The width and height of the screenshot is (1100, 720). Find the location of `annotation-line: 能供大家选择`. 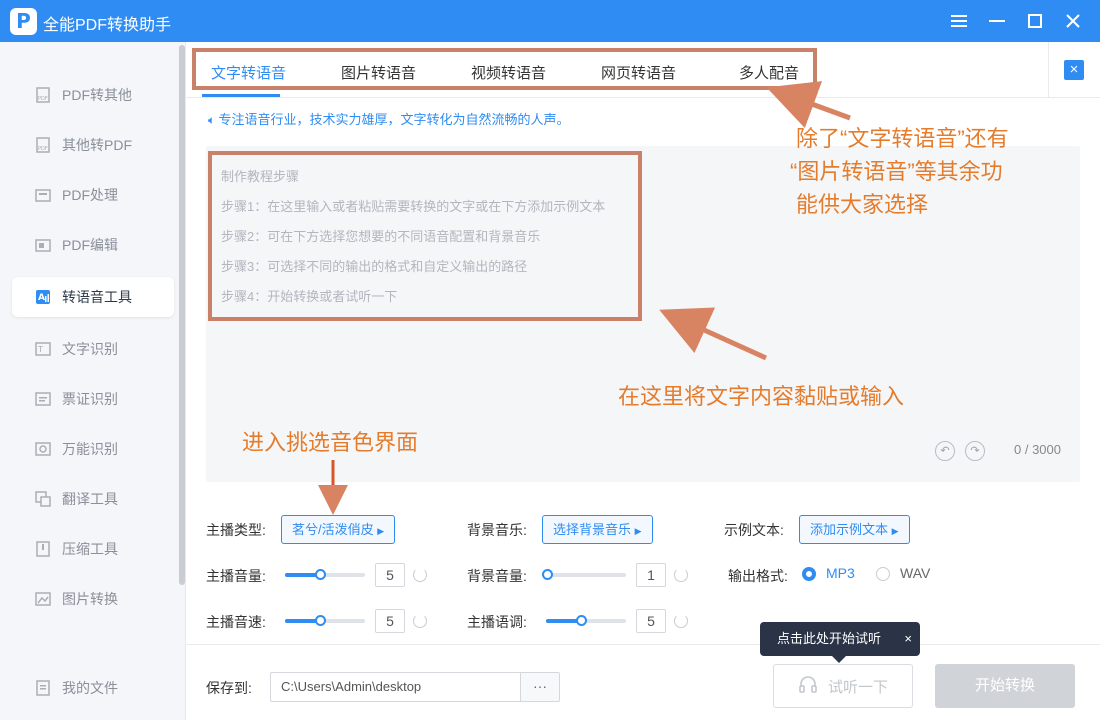

annotation-line: 能供大家选择 is located at coordinates (862, 204).